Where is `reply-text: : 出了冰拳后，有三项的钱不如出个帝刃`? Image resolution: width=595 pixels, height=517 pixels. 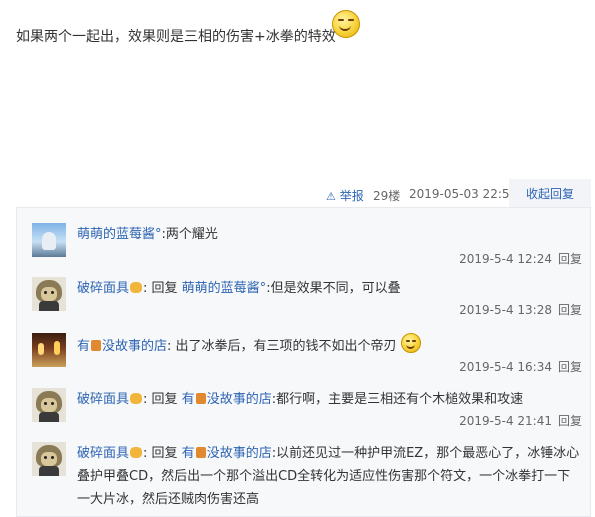 reply-text: : 出了冰拳后，有三项的钱不如出个帝刃 is located at coordinates (282, 346).